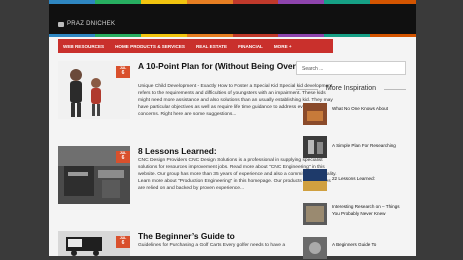  What do you see at coordinates (232, 2) in the screenshot?
I see `color-stripe` at bounding box center [232, 2].